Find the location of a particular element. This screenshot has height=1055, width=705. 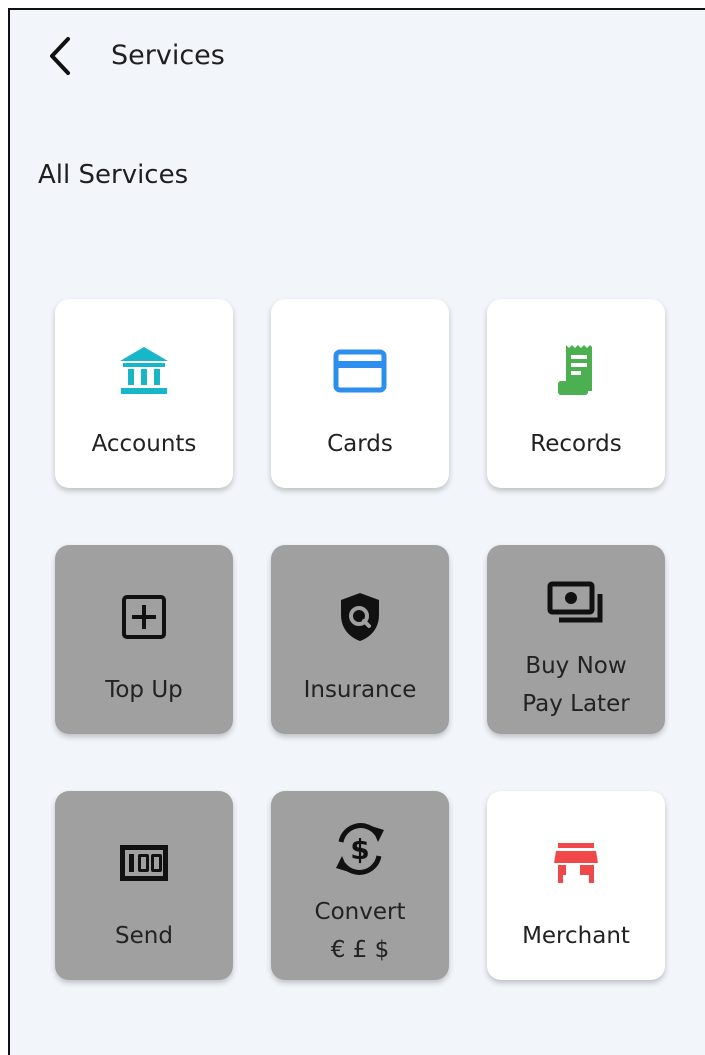

service-tile-top-up: Top Up is located at coordinates (144, 639).